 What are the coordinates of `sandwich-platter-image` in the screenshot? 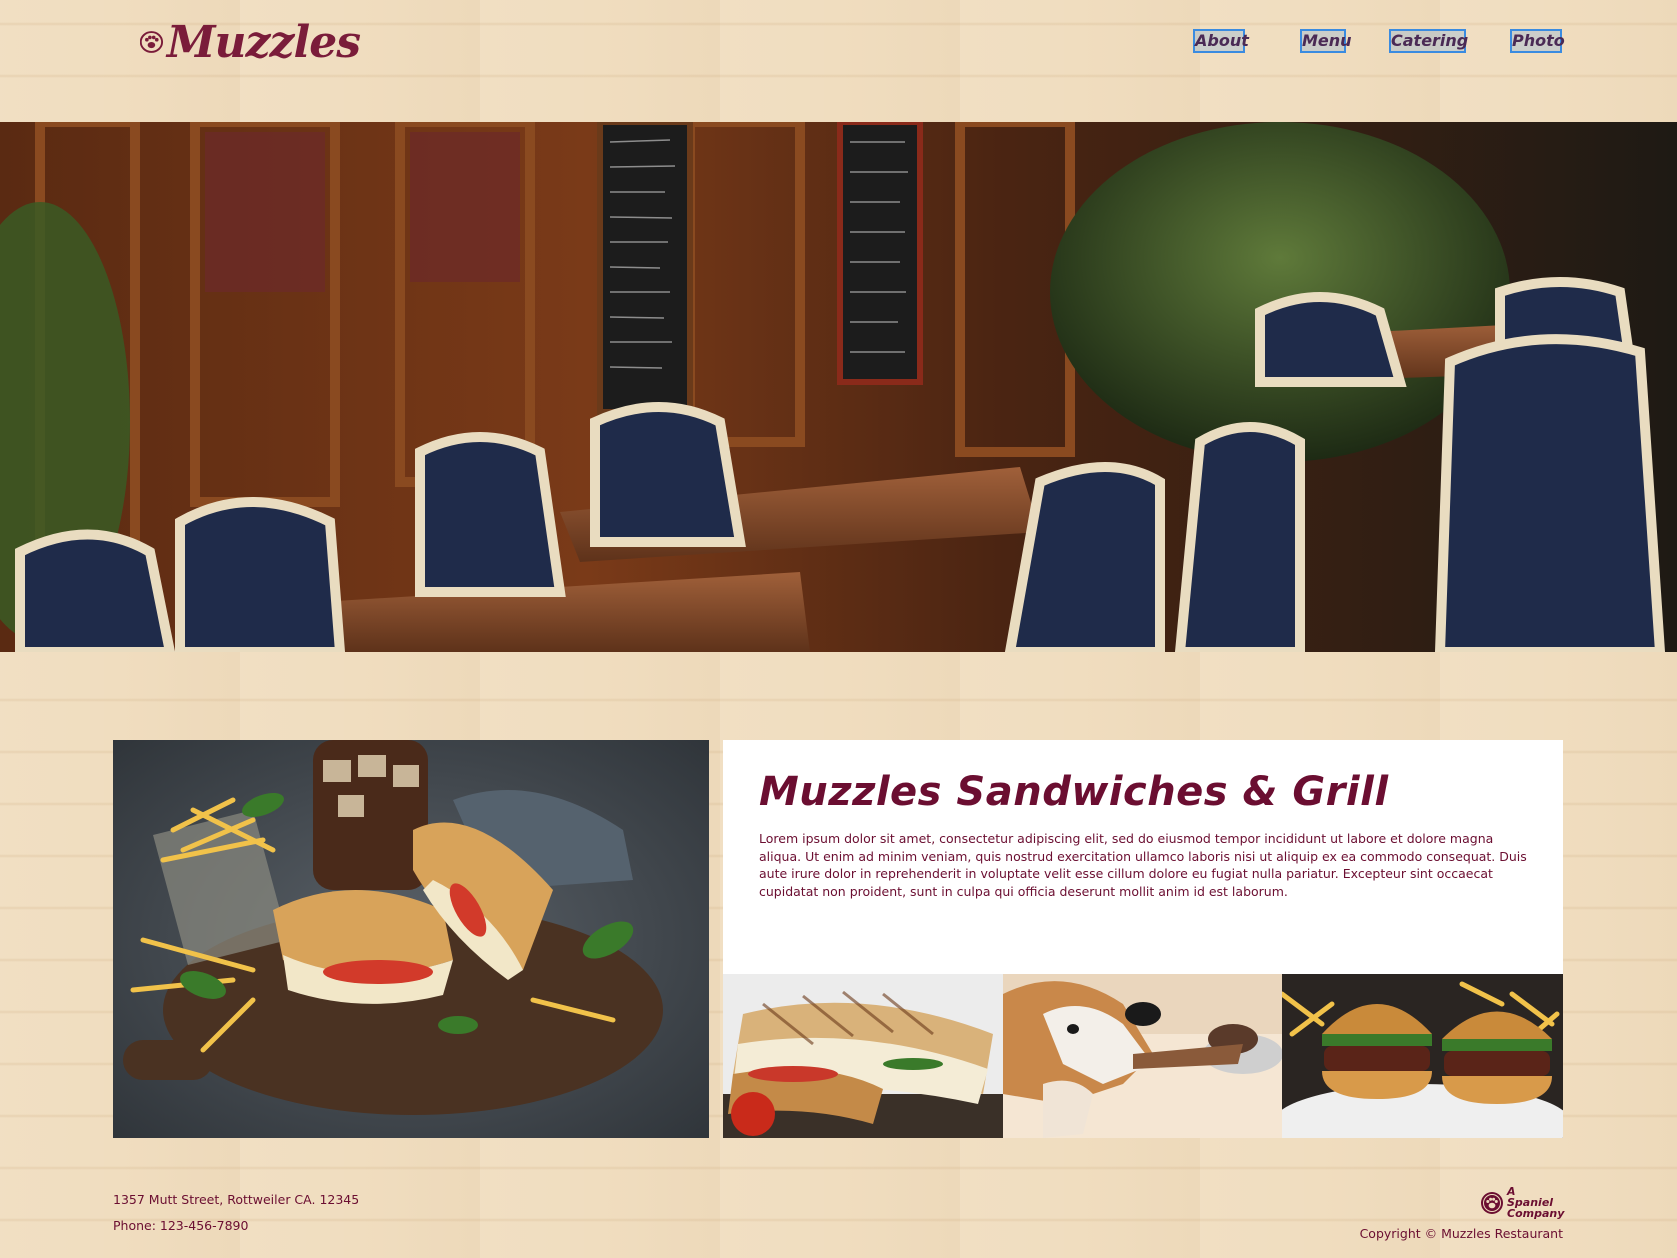 It's located at (411, 939).